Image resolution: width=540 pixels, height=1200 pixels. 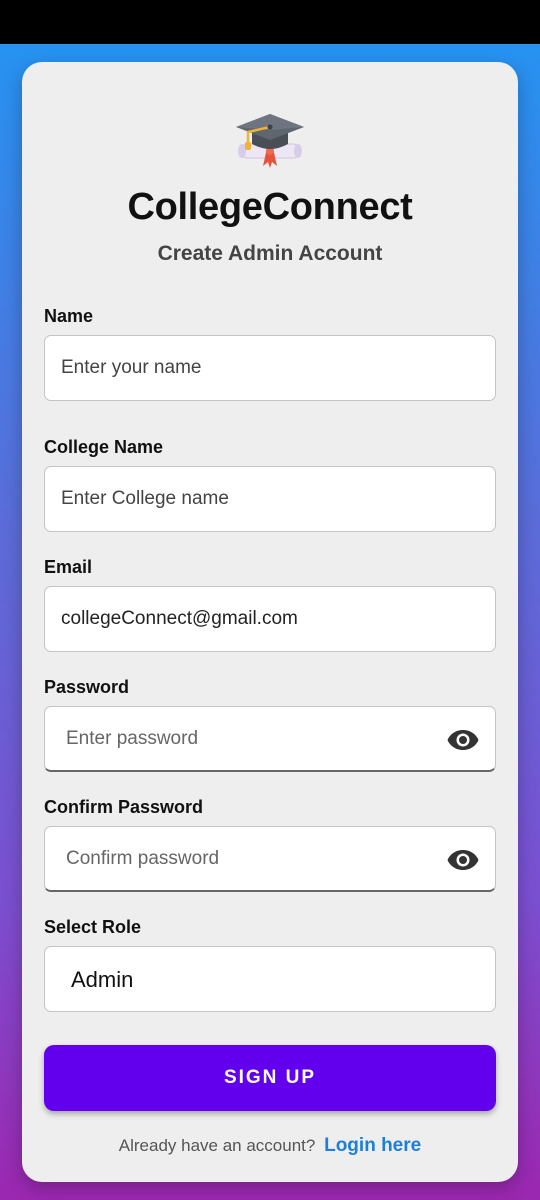 I want to click on login-prompt-text: Already have an account?, so click(x=217, y=1145).